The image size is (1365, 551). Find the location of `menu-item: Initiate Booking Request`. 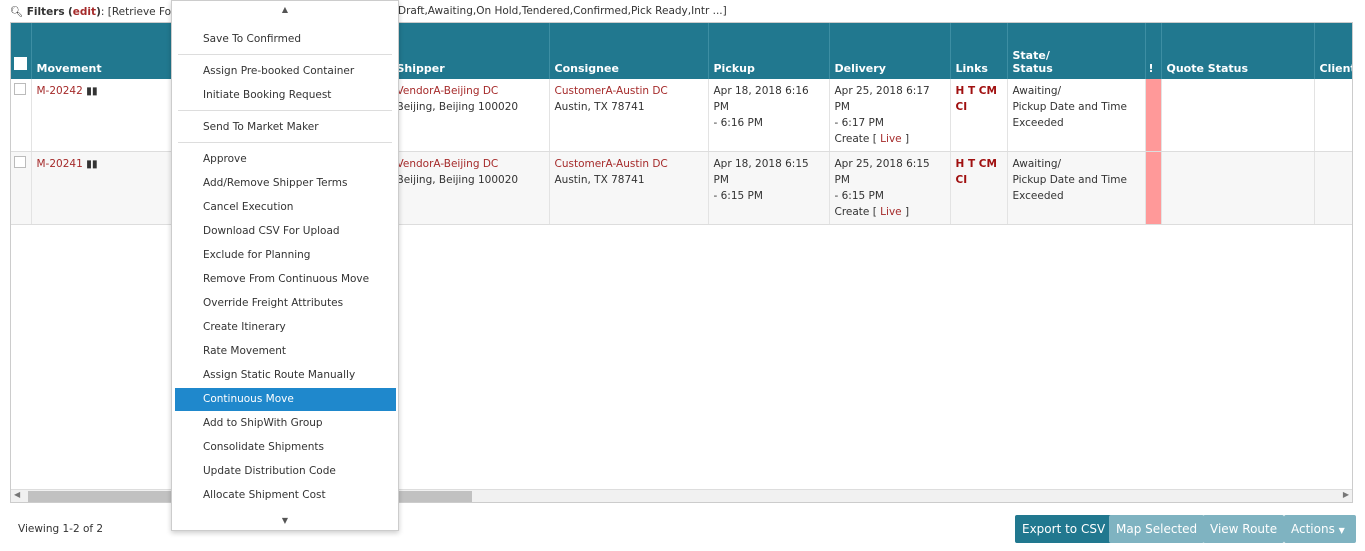

menu-item: Initiate Booking Request is located at coordinates (285, 95).